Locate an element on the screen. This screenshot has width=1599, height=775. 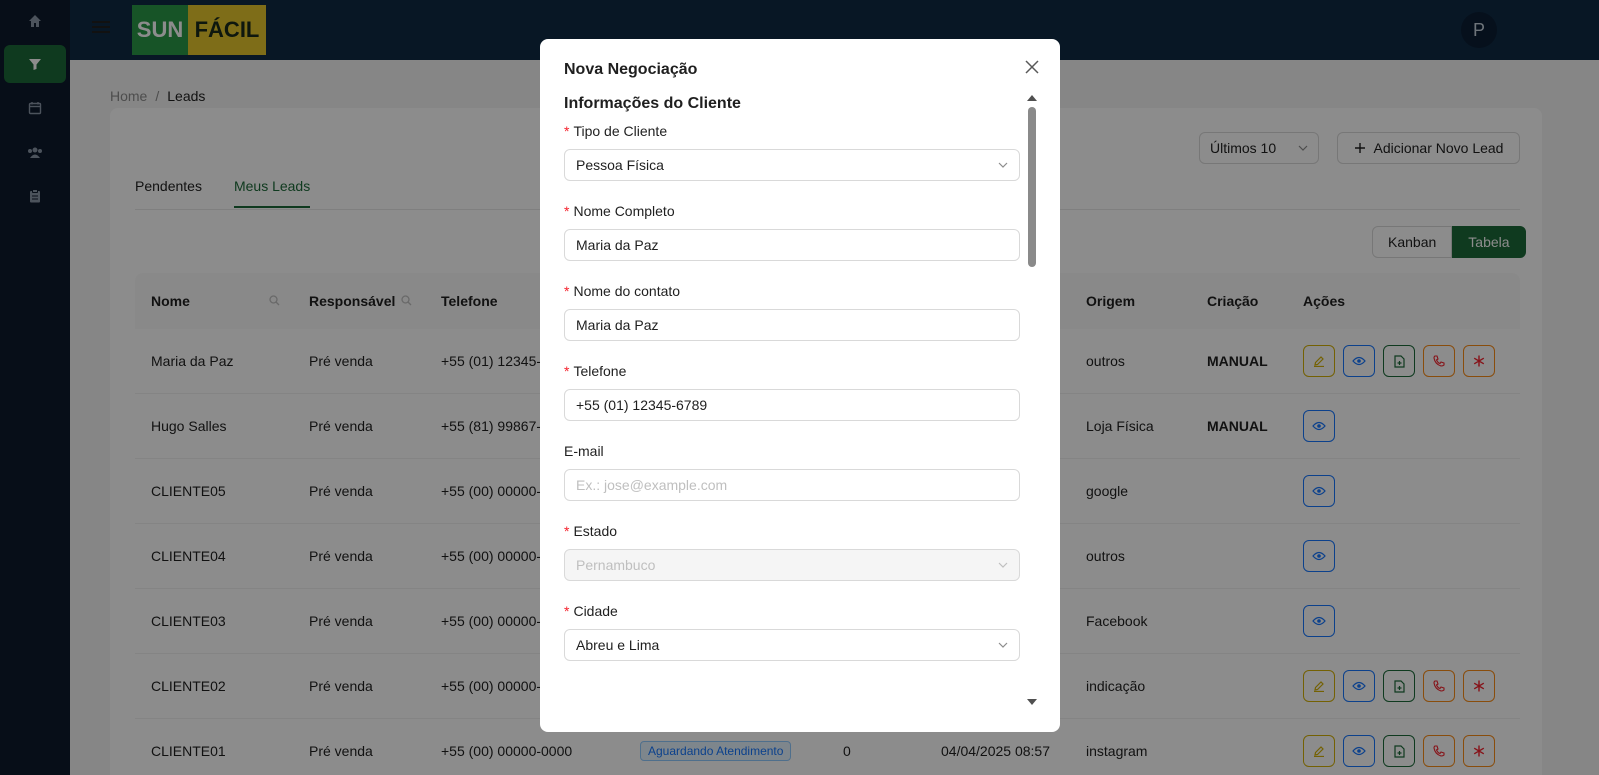
client-type-label: * Tipo de Cliente is located at coordinates (616, 131).